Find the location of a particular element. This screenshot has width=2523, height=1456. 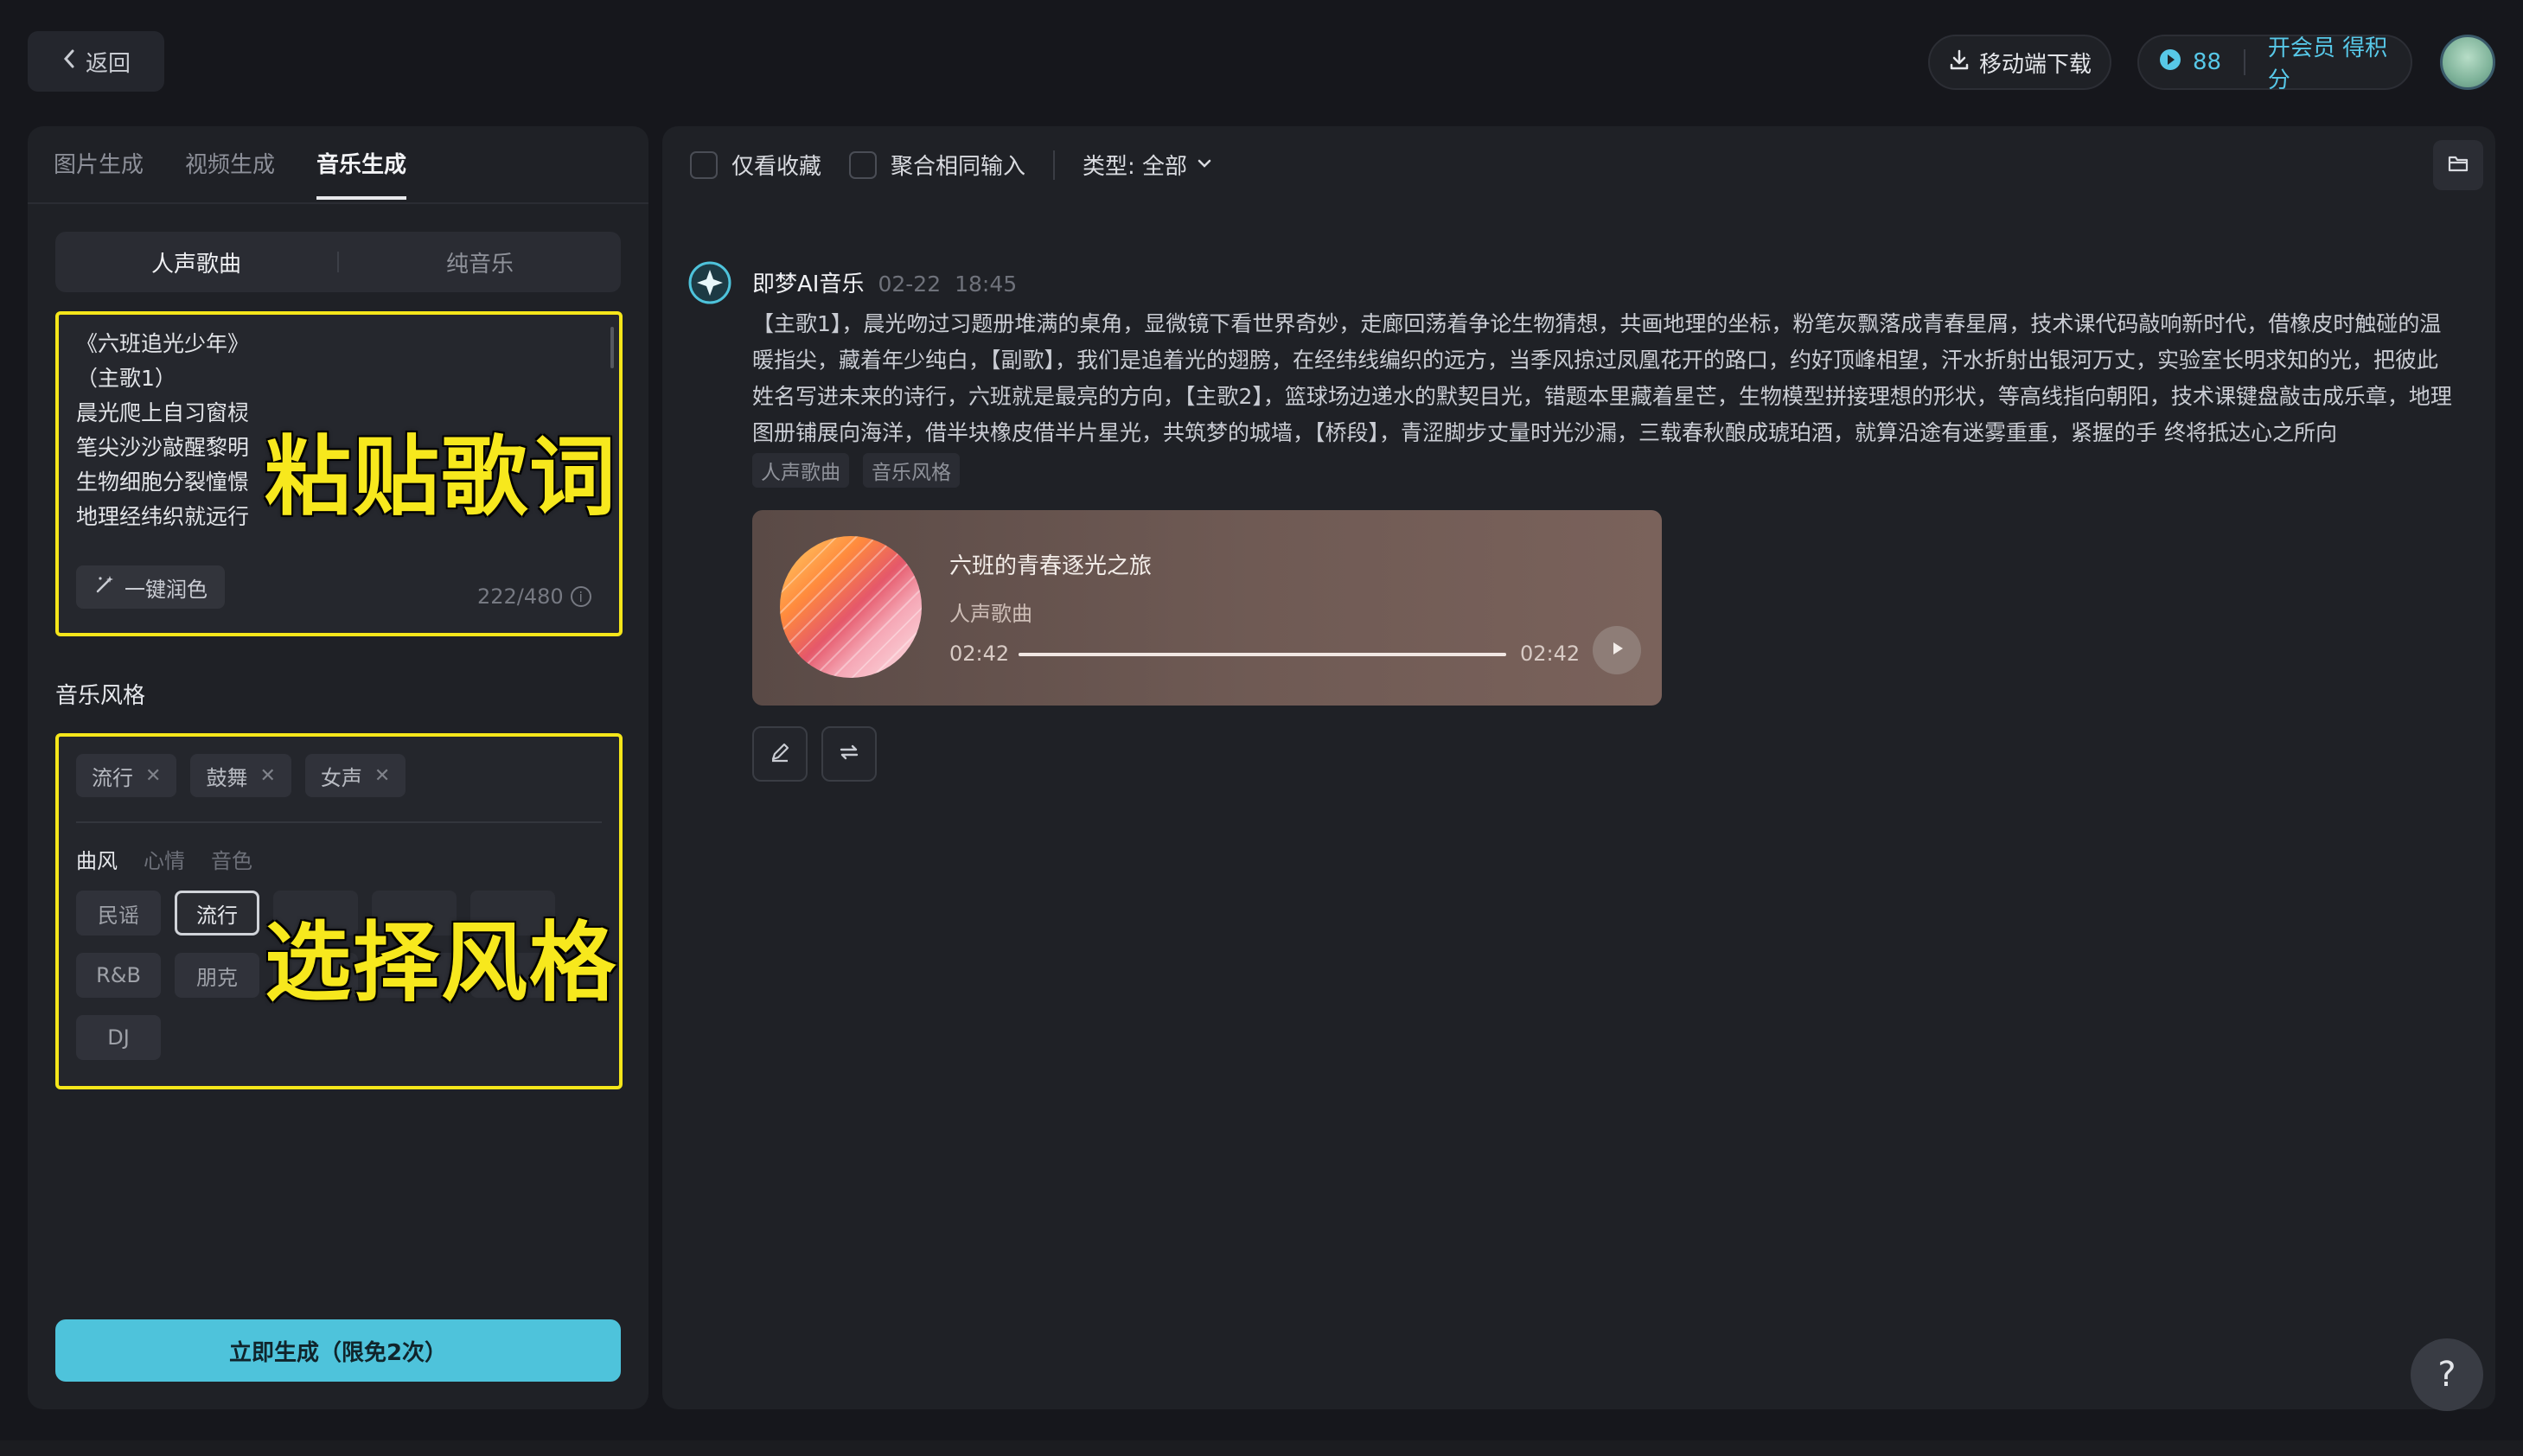

generation-tabs: 图片生成 视频生成 音乐生成 is located at coordinates (231, 173).